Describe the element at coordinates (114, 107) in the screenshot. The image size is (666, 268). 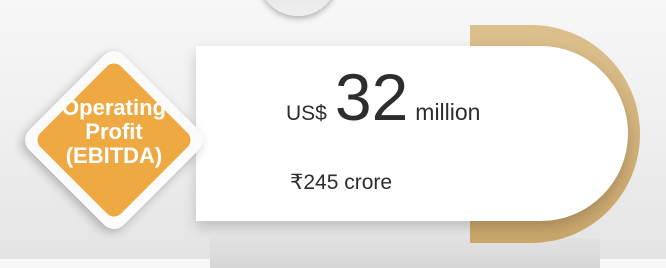
I see `badge-label-line-1: Operating` at that location.